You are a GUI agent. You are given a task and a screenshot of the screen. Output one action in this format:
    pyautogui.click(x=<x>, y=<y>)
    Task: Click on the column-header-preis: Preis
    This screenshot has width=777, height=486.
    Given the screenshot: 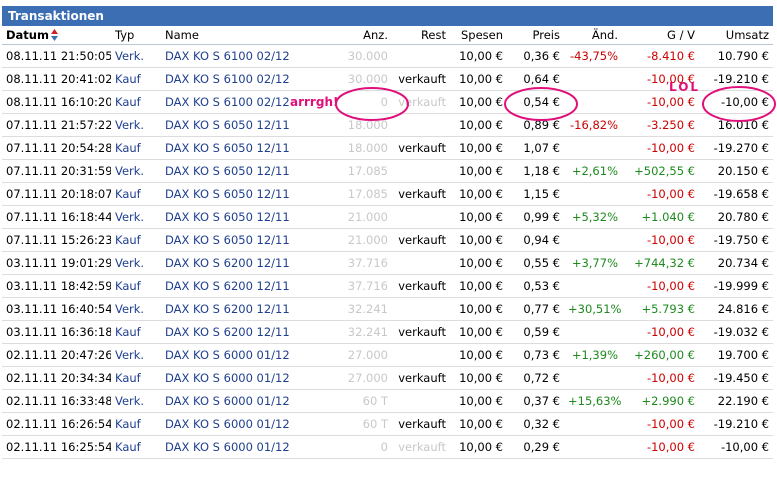 What is the action you would take?
    pyautogui.click(x=535, y=35)
    